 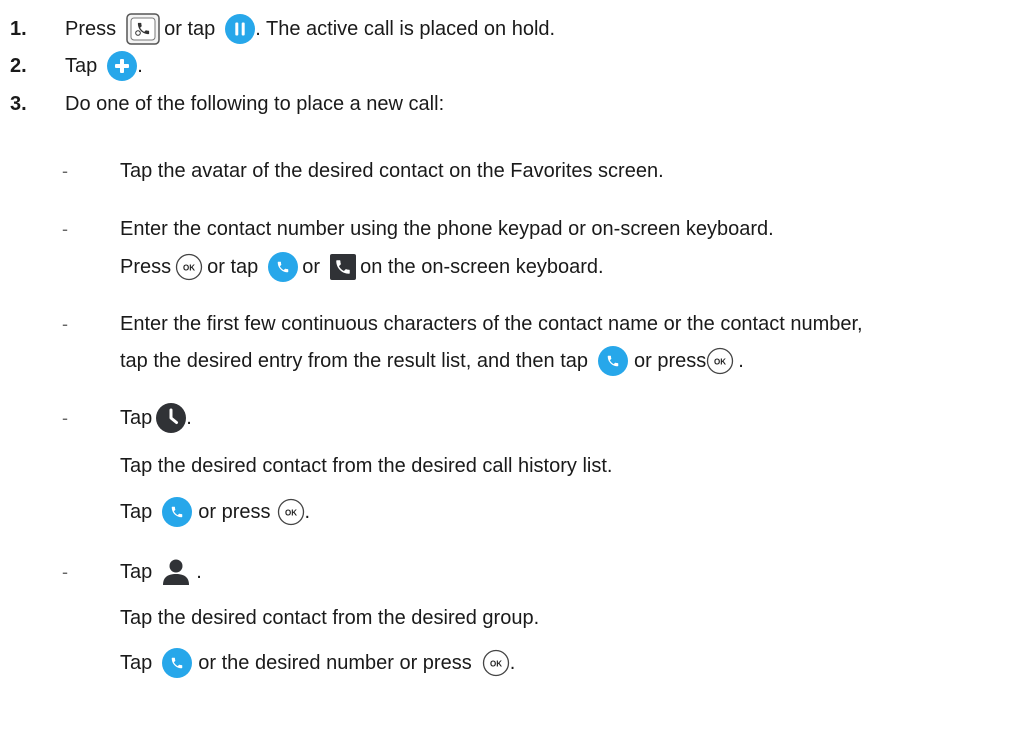 What do you see at coordinates (18, 103) in the screenshot?
I see `step-number: 3.` at bounding box center [18, 103].